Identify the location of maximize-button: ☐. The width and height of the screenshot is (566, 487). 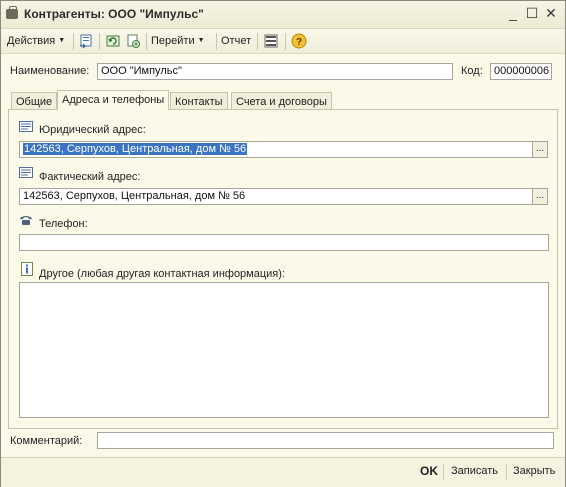
(532, 13).